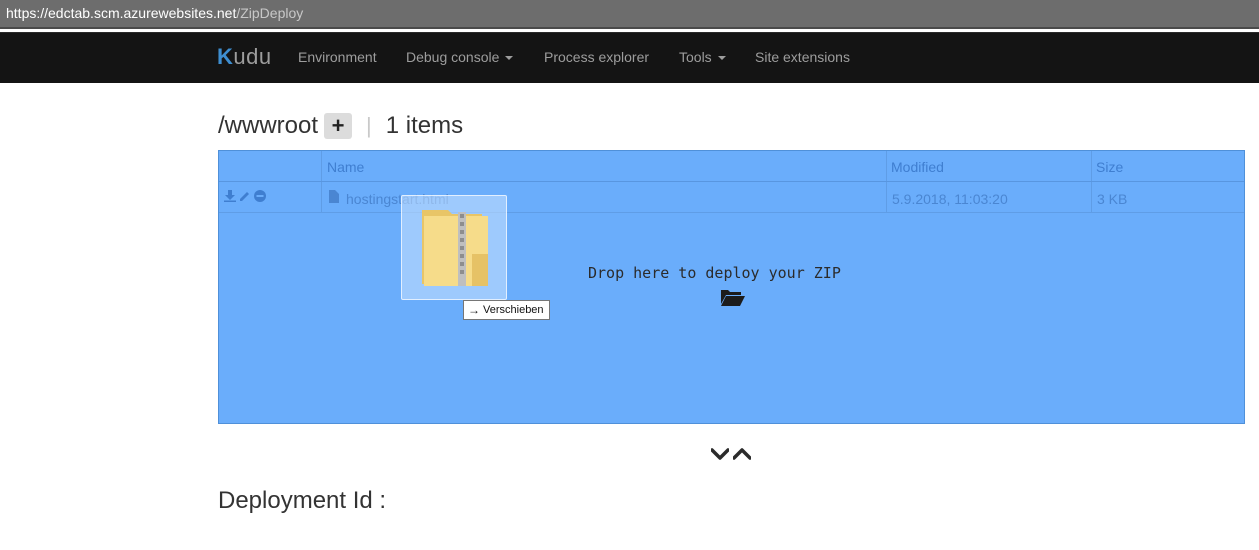  I want to click on drag-preview, so click(454, 247).